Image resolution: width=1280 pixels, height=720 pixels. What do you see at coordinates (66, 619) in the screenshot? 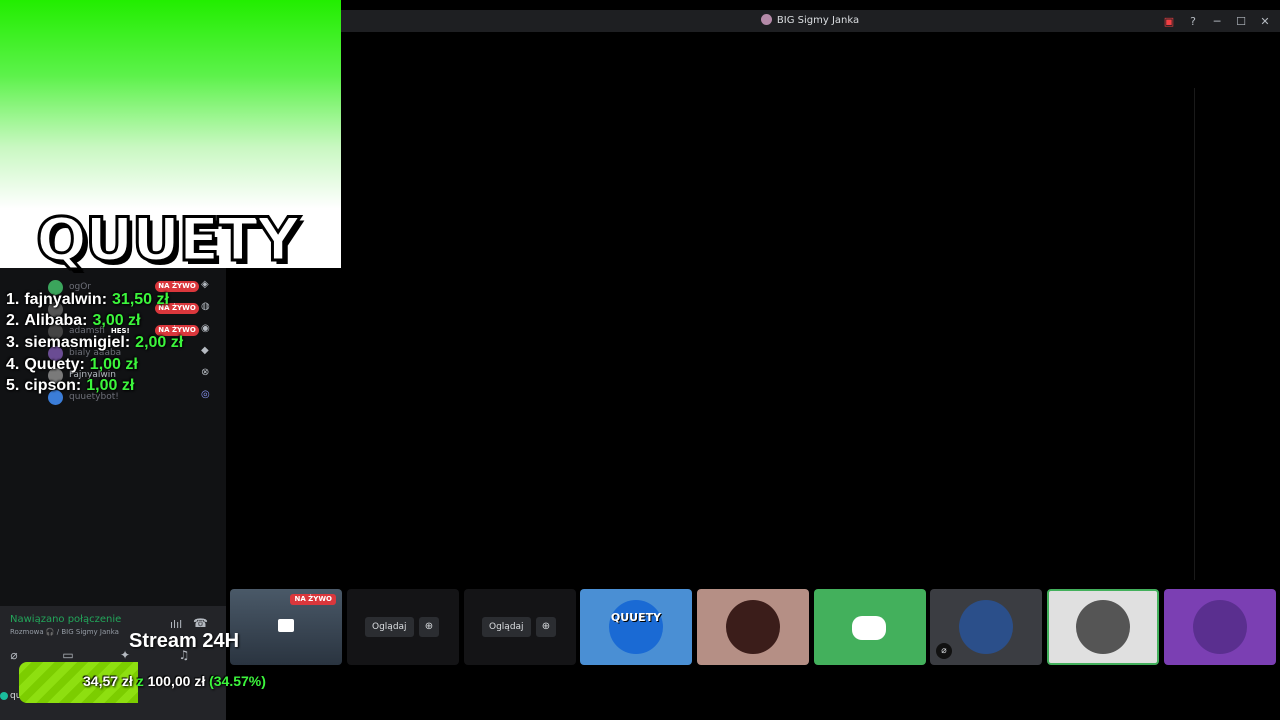
I see `connection-status: Nawiązano połączenie` at bounding box center [66, 619].